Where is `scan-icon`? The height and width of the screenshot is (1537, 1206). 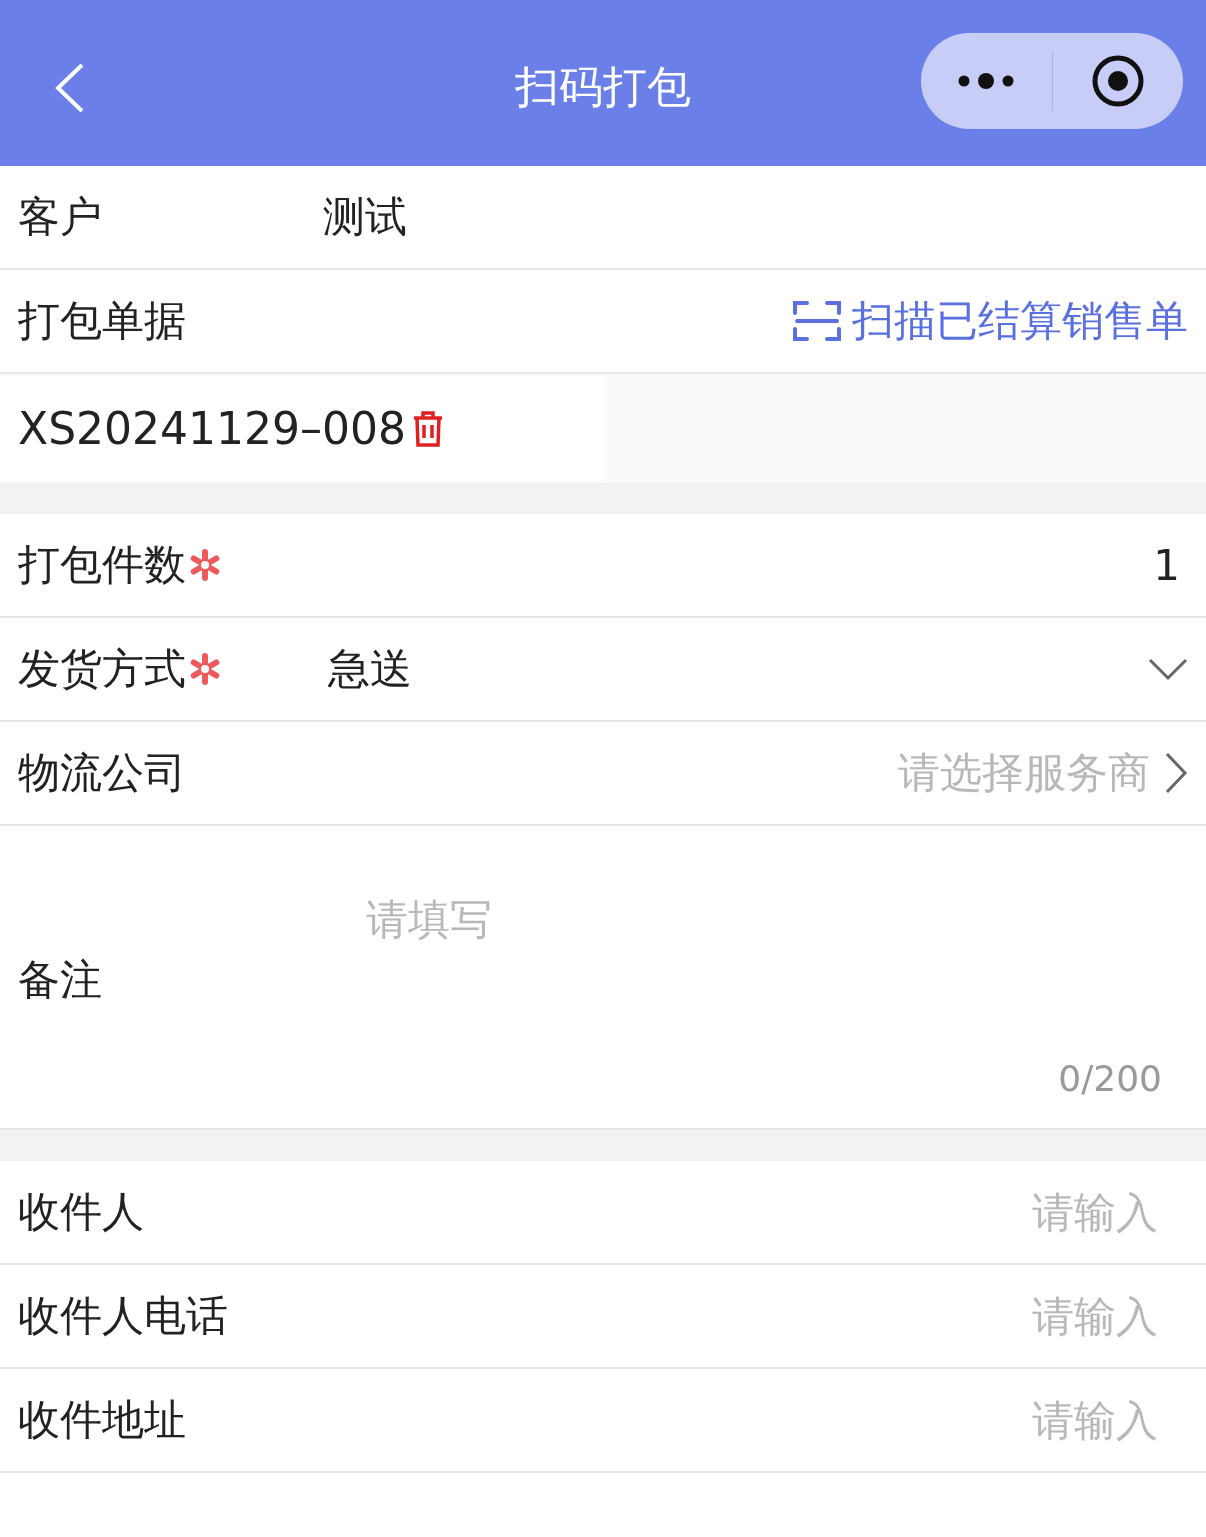 scan-icon is located at coordinates (817, 321).